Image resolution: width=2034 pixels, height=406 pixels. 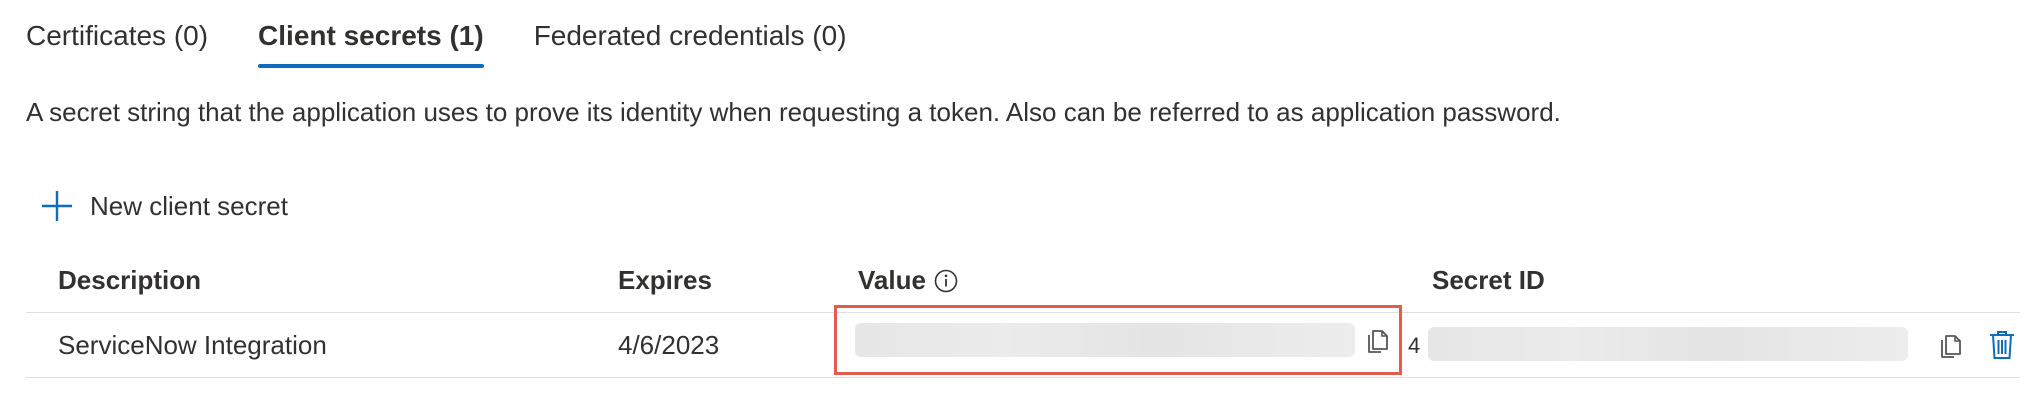 What do you see at coordinates (130, 280) in the screenshot?
I see `column-header-description: Description` at bounding box center [130, 280].